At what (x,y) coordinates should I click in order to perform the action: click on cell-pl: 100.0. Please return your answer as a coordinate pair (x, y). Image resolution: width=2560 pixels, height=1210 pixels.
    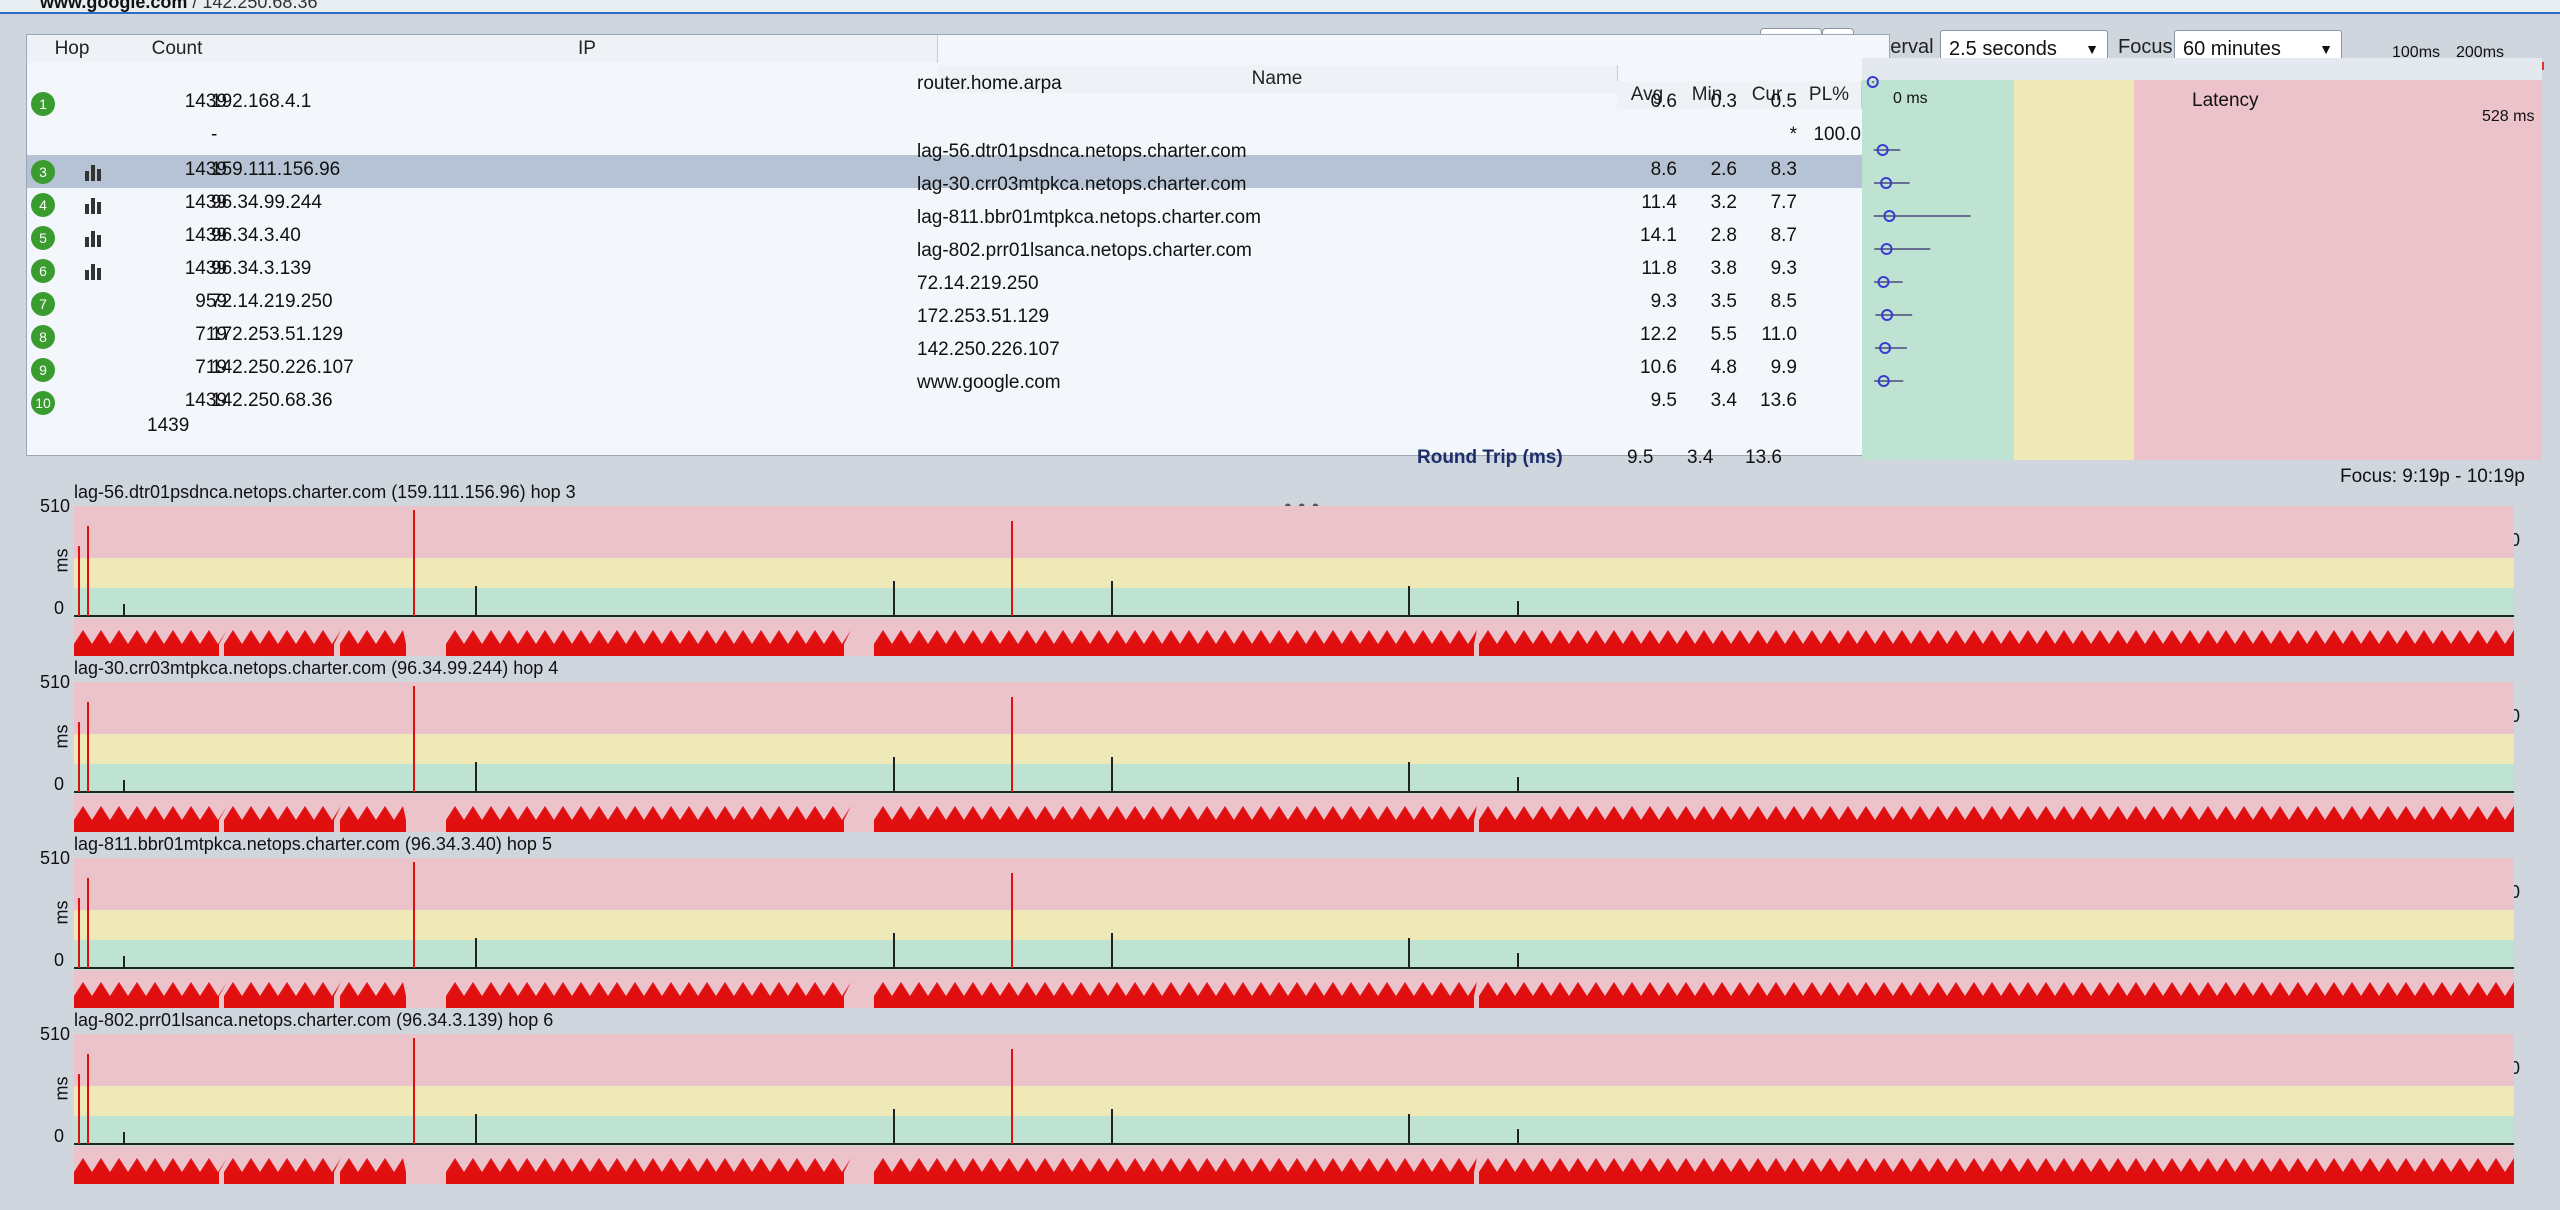
    Looking at the image, I should click on (1837, 134).